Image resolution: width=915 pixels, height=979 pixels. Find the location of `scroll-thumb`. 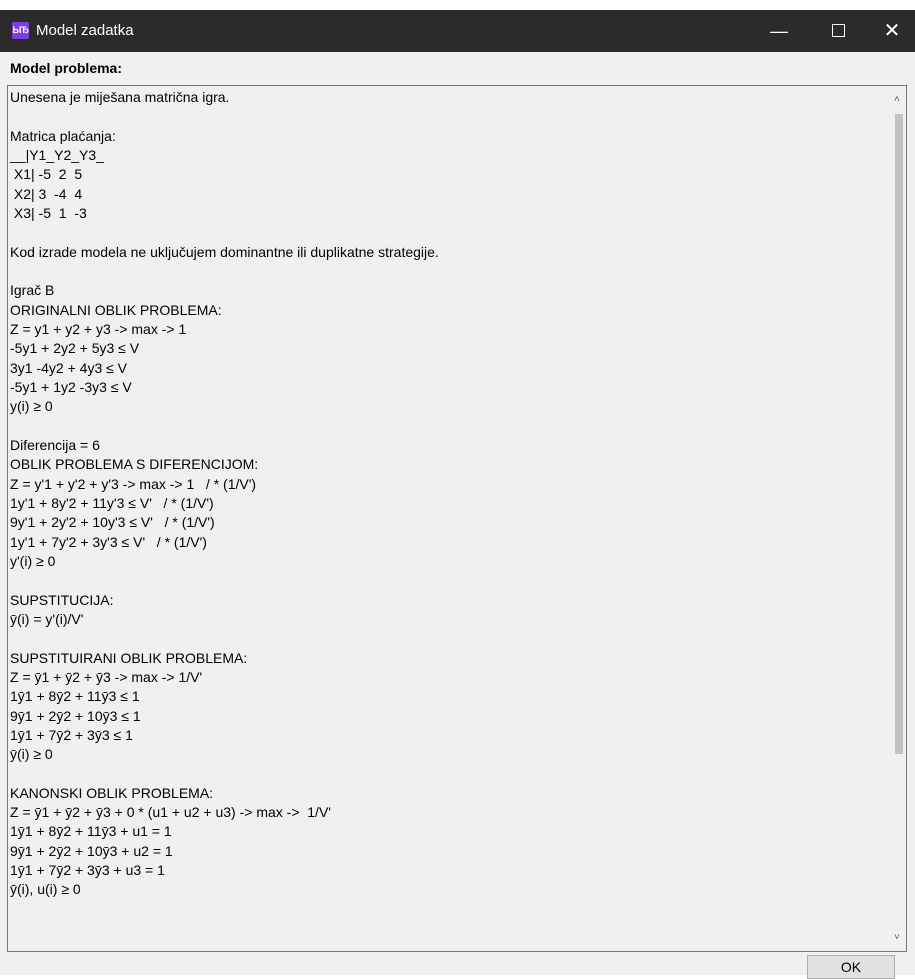

scroll-thumb is located at coordinates (899, 434).